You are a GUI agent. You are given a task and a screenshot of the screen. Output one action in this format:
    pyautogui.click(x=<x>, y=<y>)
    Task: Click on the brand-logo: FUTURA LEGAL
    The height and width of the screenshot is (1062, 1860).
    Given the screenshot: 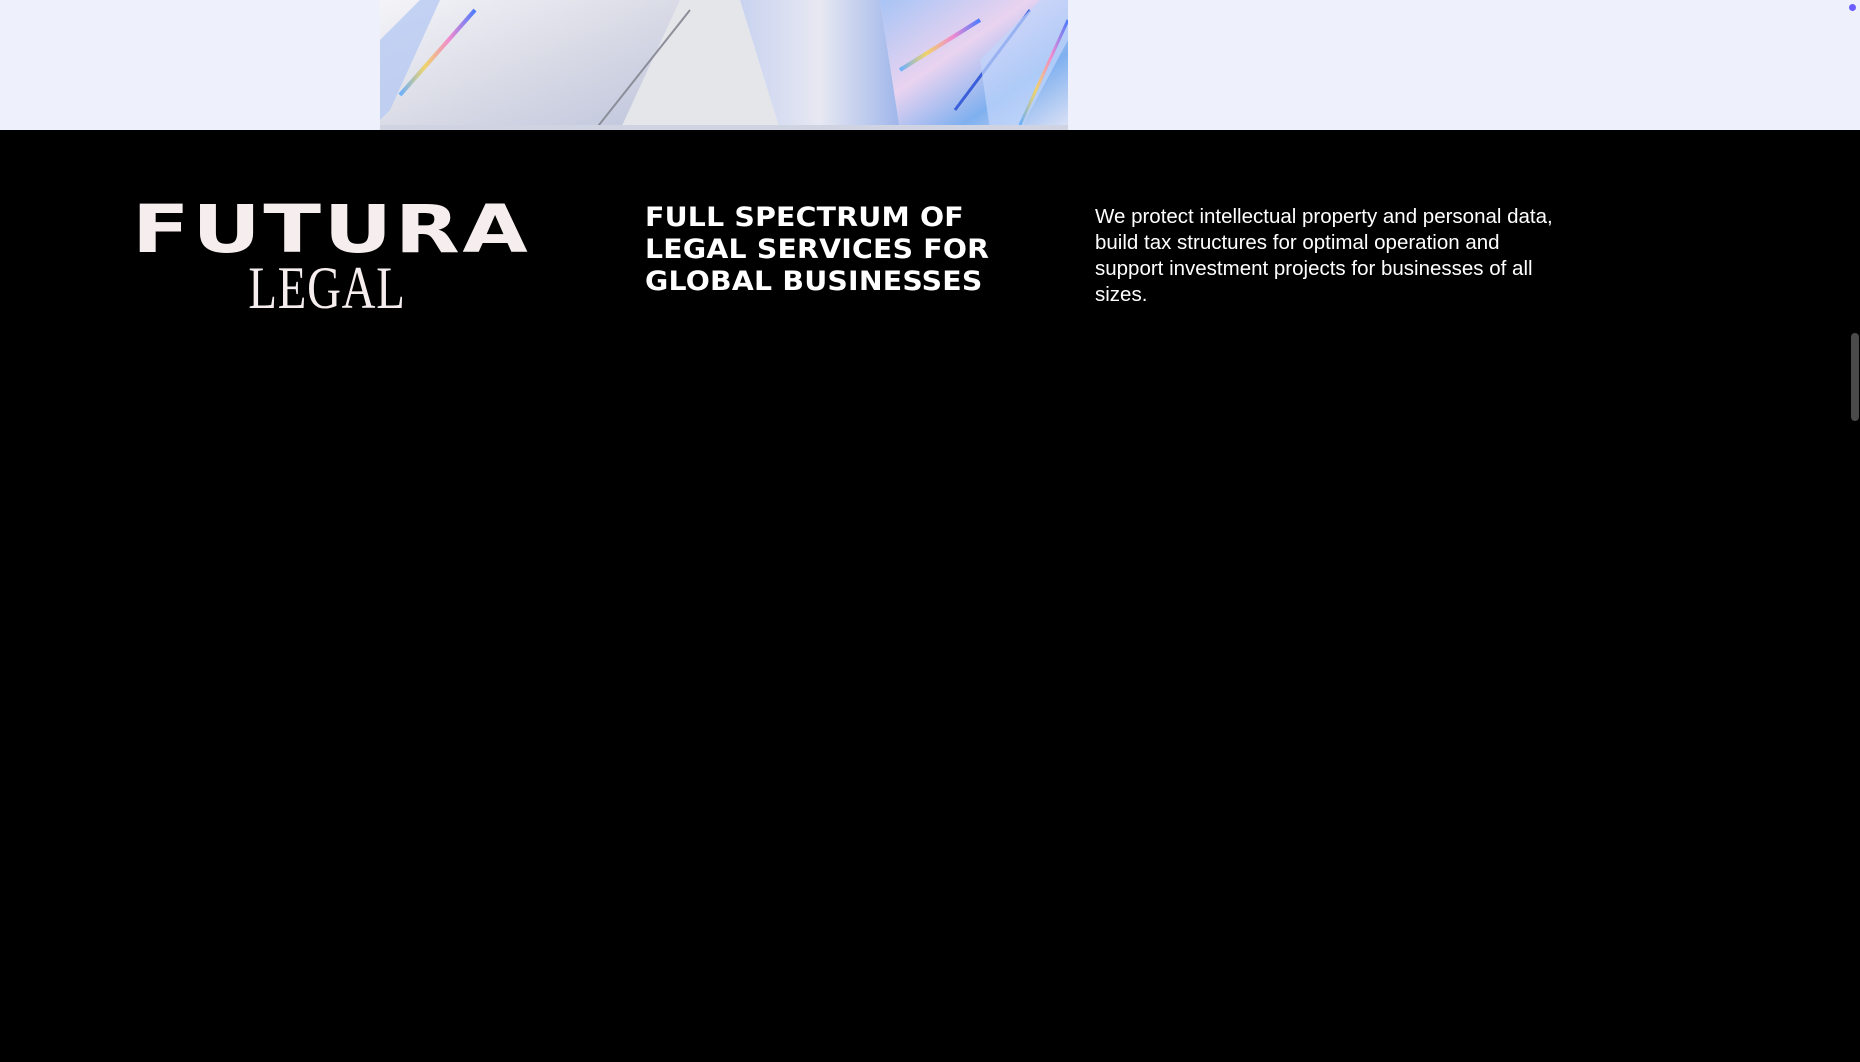 What is the action you would take?
    pyautogui.click(x=330, y=259)
    